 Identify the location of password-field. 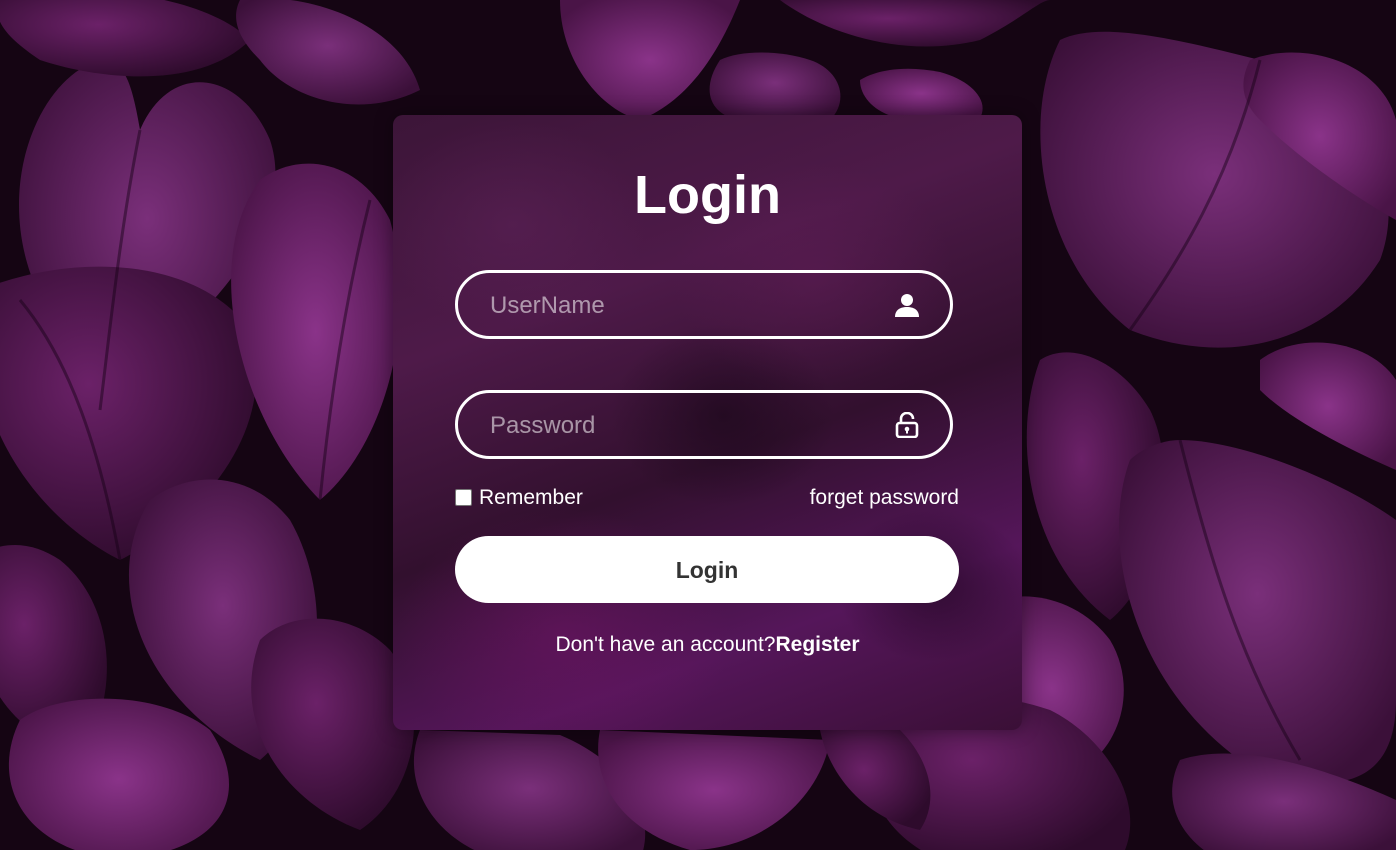
(704, 424).